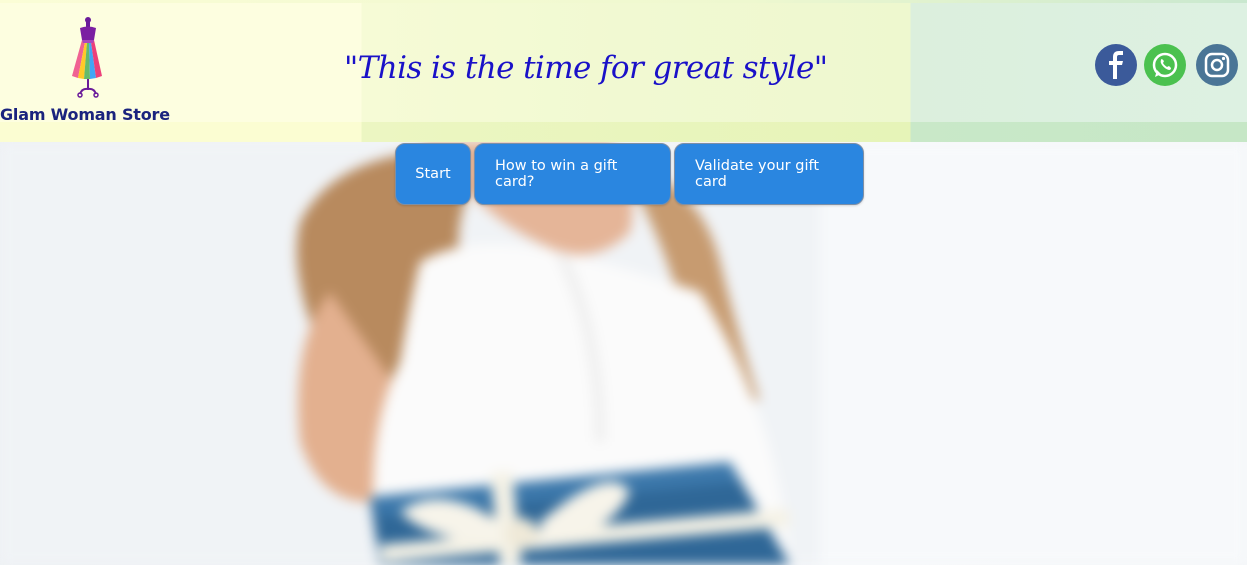 The image size is (1253, 565). Describe the element at coordinates (586, 68) in the screenshot. I see `slogan: "This is the time for great style"` at that location.